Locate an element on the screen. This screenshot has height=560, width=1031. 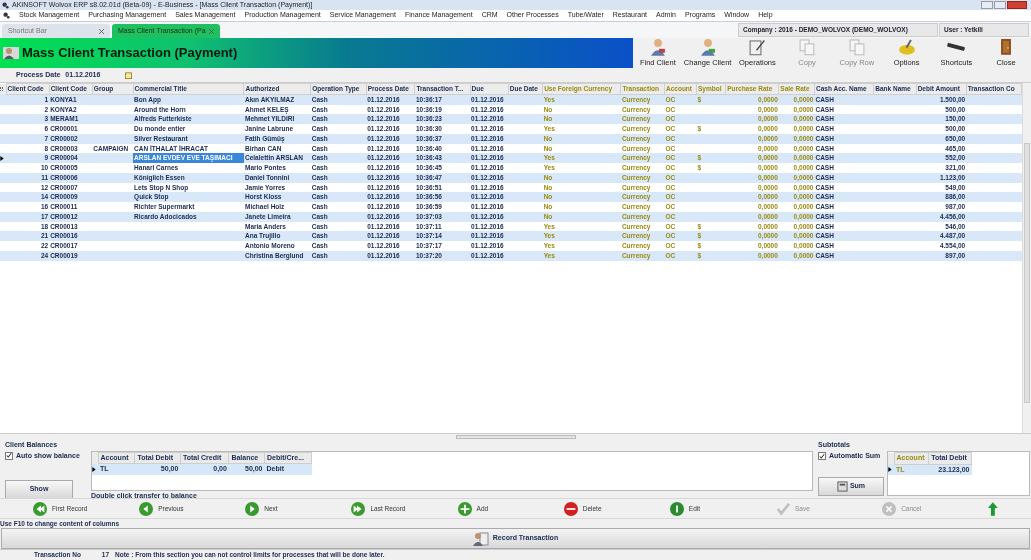
splitter-handle is located at coordinates (515, 437).